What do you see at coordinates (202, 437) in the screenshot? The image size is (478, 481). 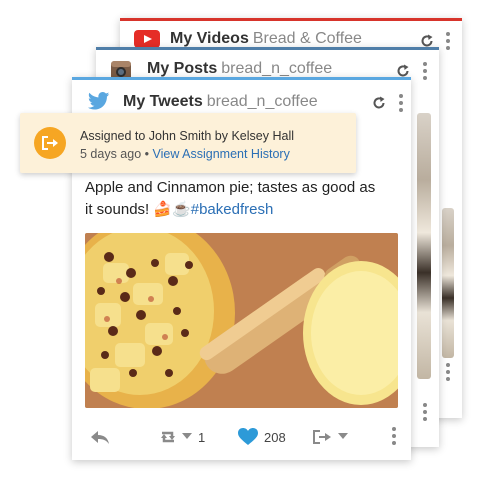 I see `retweet-count: 1` at bounding box center [202, 437].